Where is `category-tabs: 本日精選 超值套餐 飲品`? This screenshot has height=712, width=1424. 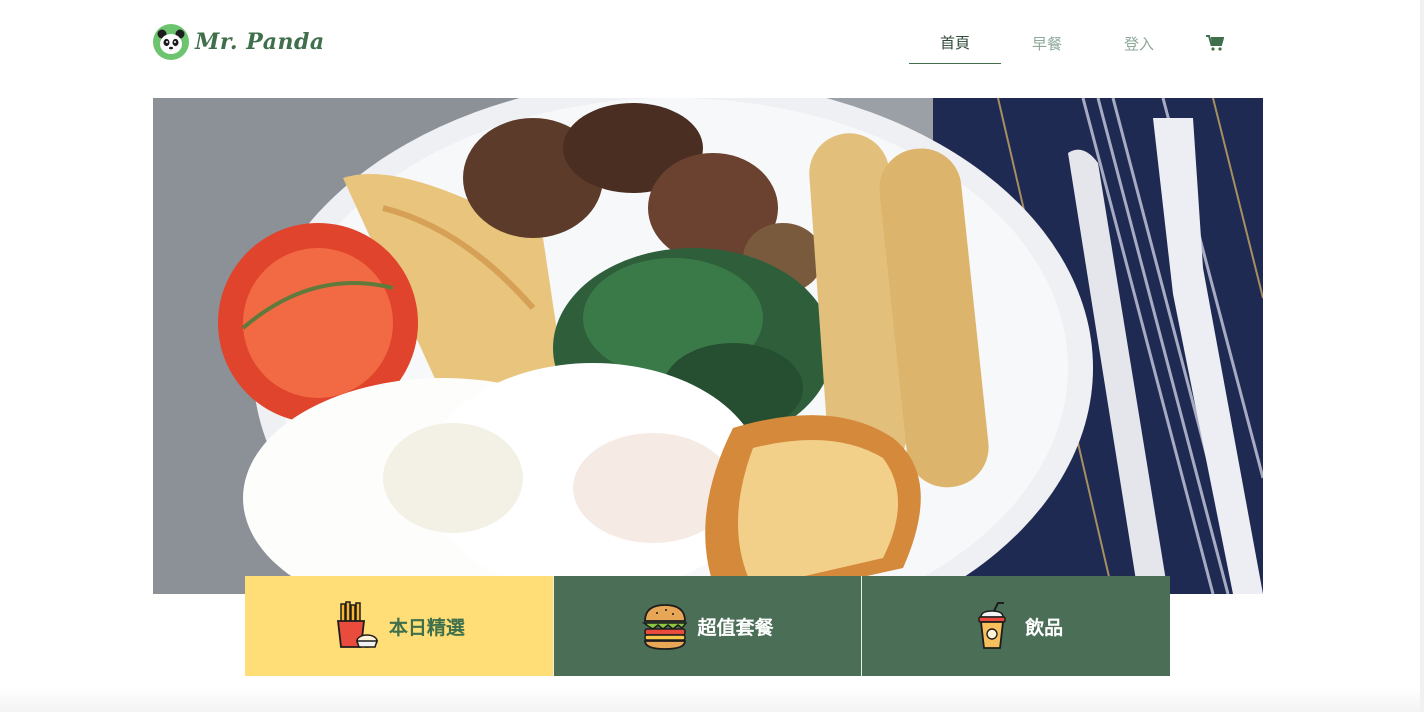 category-tabs: 本日精選 超值套餐 飲品 is located at coordinates (708, 626).